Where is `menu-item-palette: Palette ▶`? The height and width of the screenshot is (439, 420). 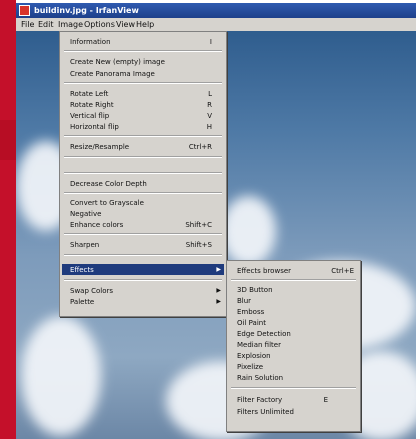
menu-item-palette: Palette ▶ is located at coordinates (143, 301).